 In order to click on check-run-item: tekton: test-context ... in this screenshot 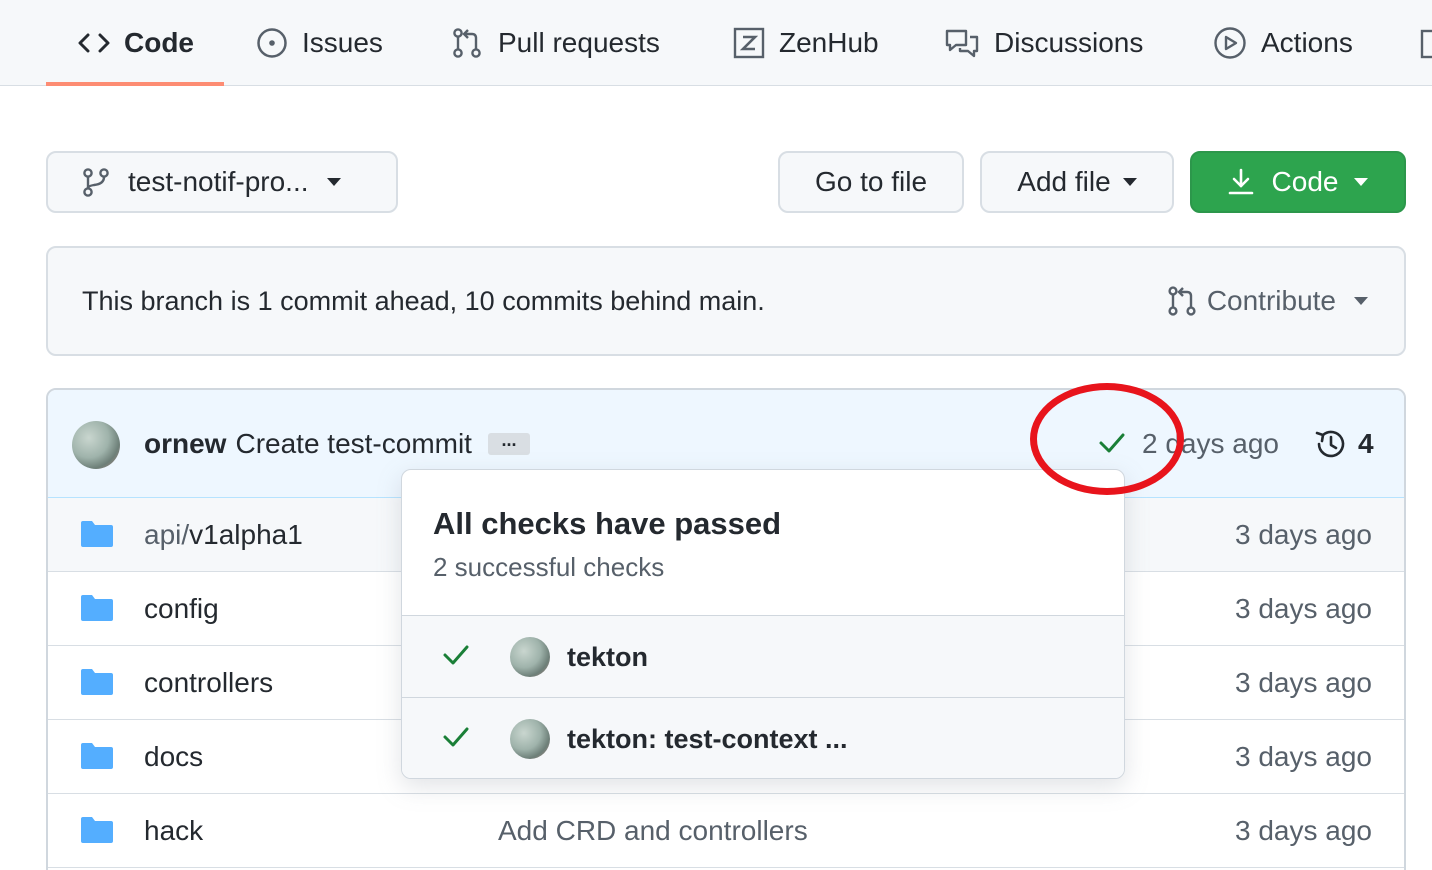, I will do `click(763, 738)`.